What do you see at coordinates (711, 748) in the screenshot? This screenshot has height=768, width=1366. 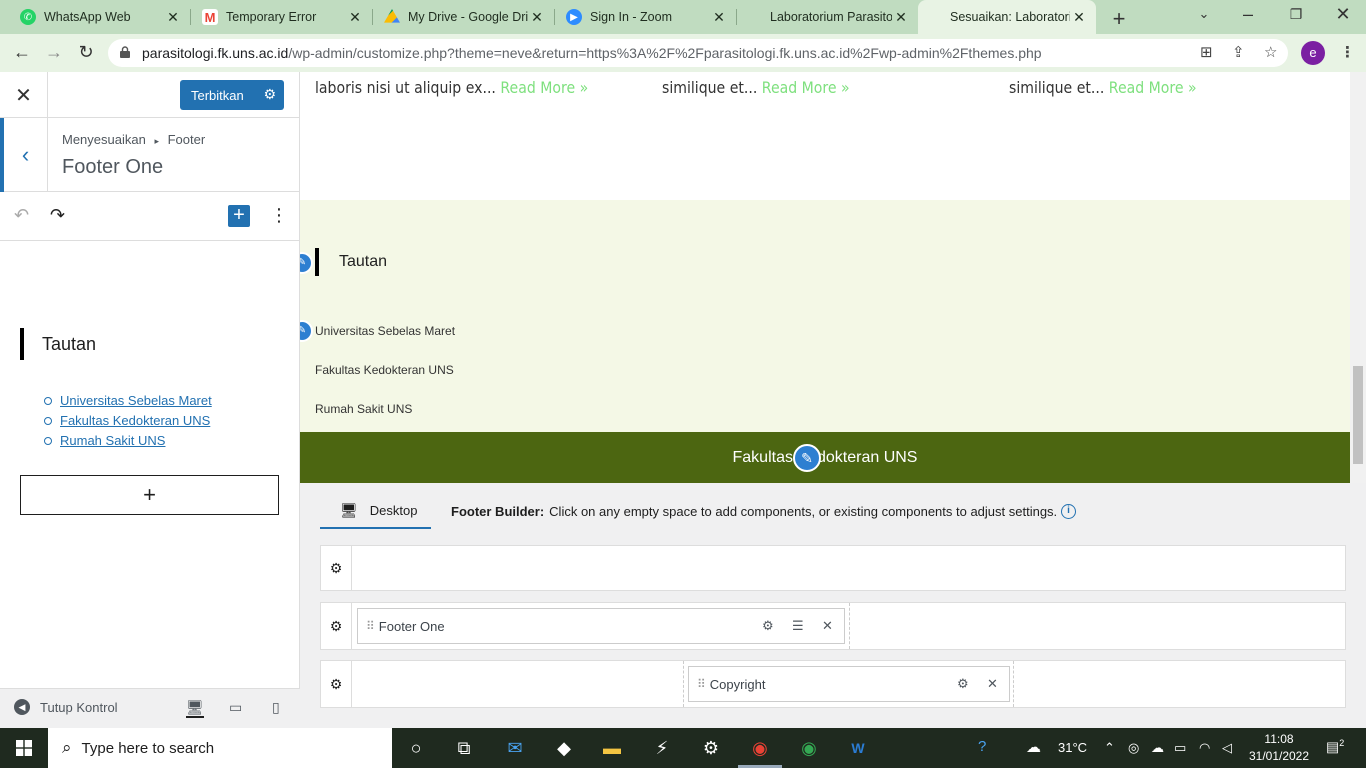 I see `settings-icon: ⚙` at bounding box center [711, 748].